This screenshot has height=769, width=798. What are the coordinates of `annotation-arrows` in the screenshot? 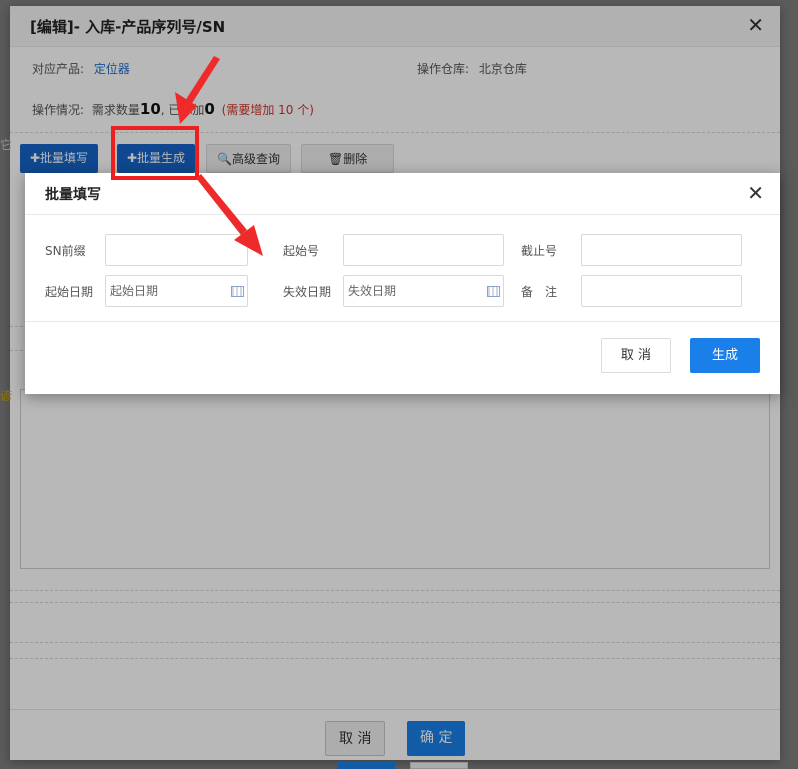 It's located at (219, 156).